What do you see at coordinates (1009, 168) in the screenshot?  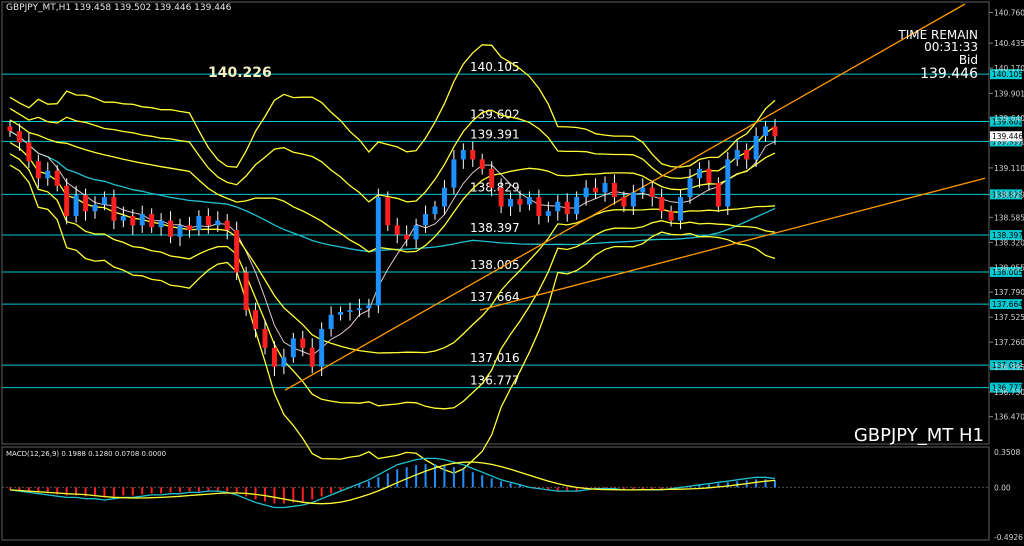 I see `price-axis-tick-label: 139.110` at bounding box center [1009, 168].